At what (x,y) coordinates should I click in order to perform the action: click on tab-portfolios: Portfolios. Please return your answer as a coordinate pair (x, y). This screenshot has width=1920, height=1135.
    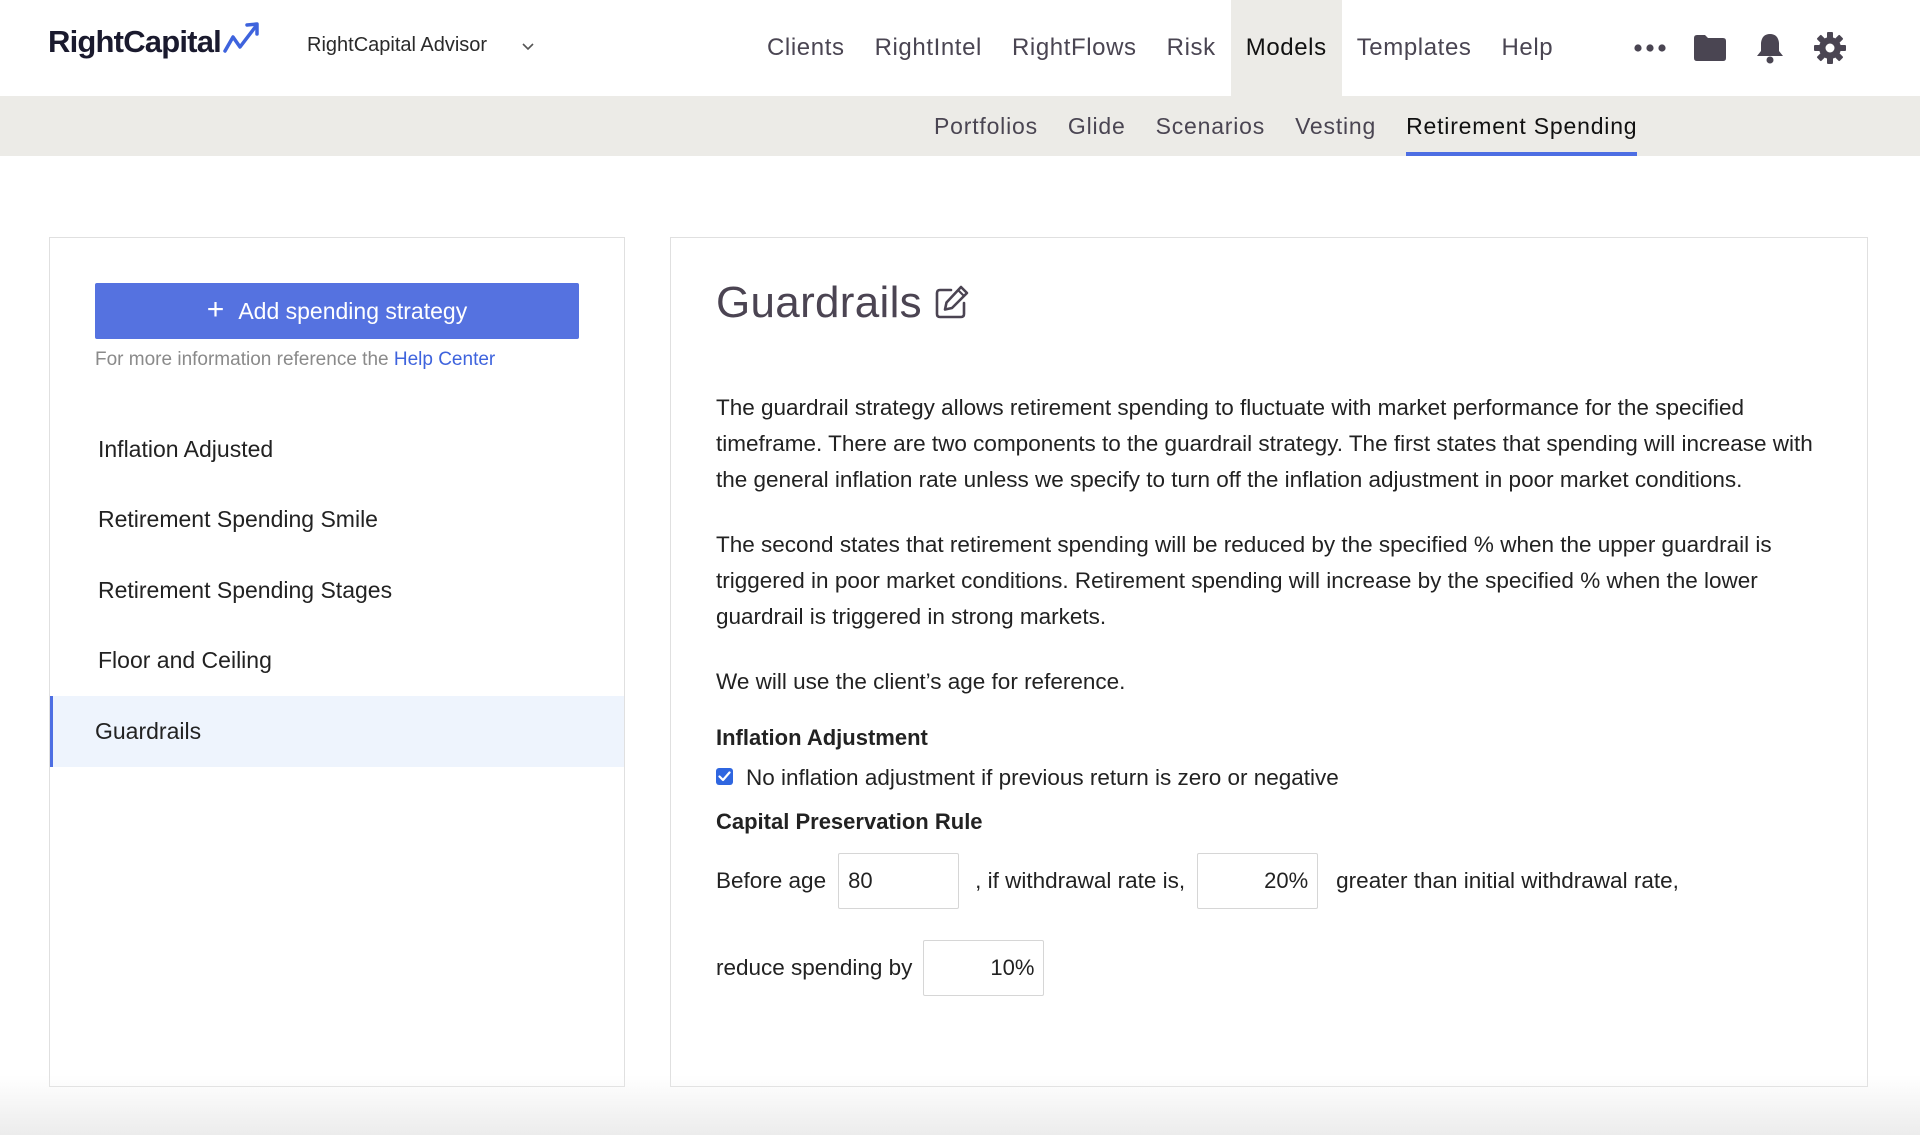
    Looking at the image, I should click on (986, 126).